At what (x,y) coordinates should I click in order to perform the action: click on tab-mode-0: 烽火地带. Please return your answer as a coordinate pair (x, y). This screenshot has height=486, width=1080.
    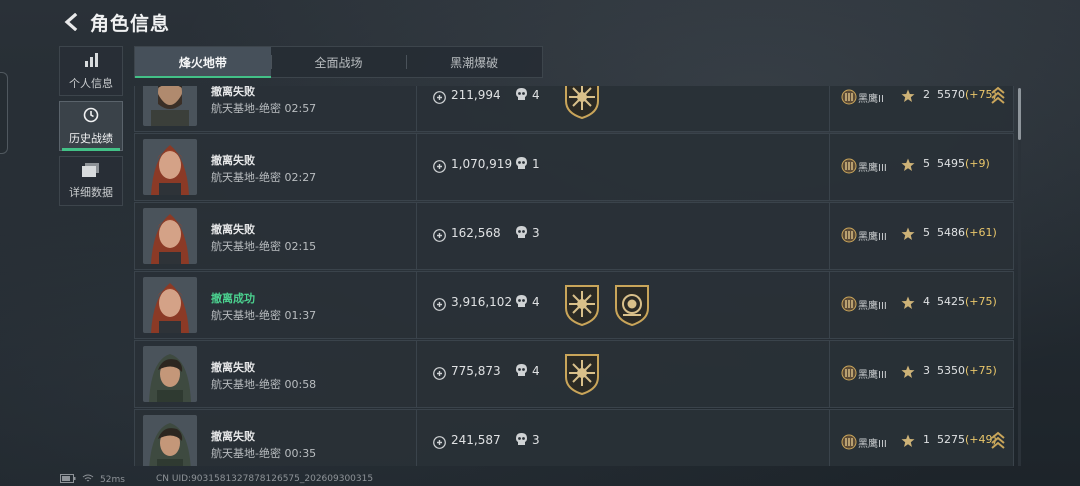
    Looking at the image, I should click on (203, 62).